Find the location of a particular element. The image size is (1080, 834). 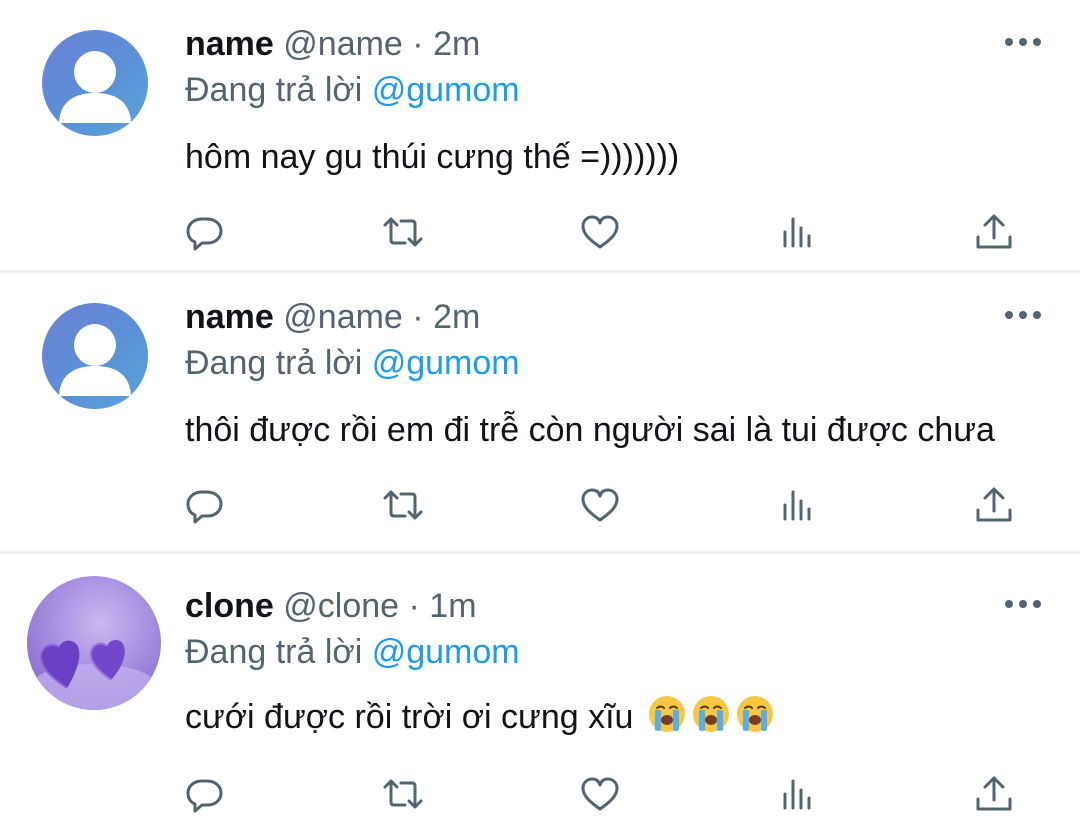

handle: @clone is located at coordinates (341, 606).